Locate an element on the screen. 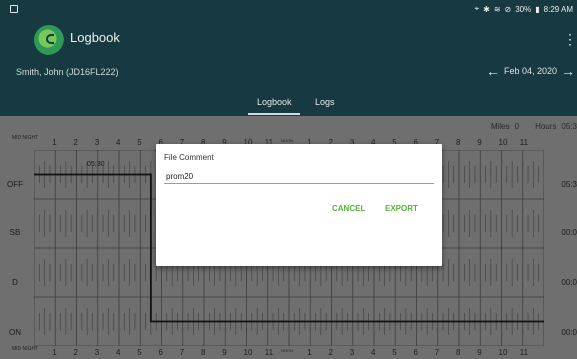 The width and height of the screenshot is (577, 359). more-options-icon: ⋮ is located at coordinates (570, 39).